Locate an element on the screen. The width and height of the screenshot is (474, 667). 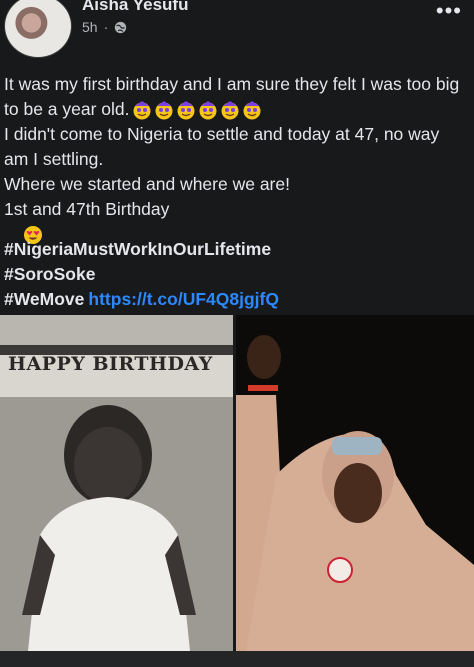
hashtag-nigeriamustwork: #NigeriaMustWorkInOurLifetime is located at coordinates (141, 249).